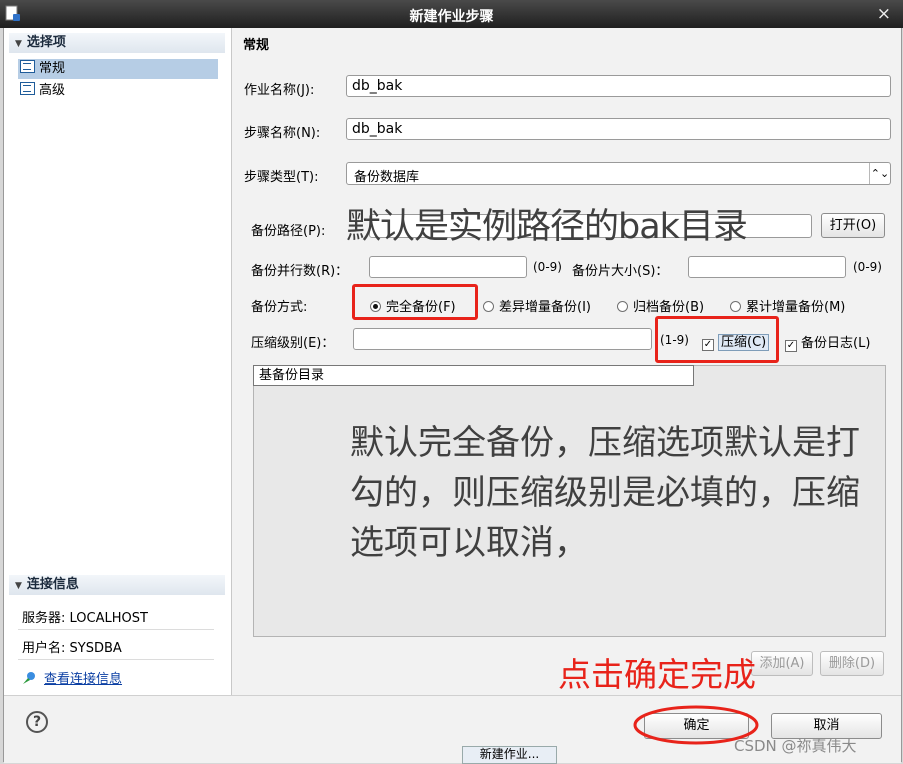 The height and width of the screenshot is (764, 903). Describe the element at coordinates (618, 173) in the screenshot. I see `step-type-select: 备份数据库 ⌃⌄` at that location.